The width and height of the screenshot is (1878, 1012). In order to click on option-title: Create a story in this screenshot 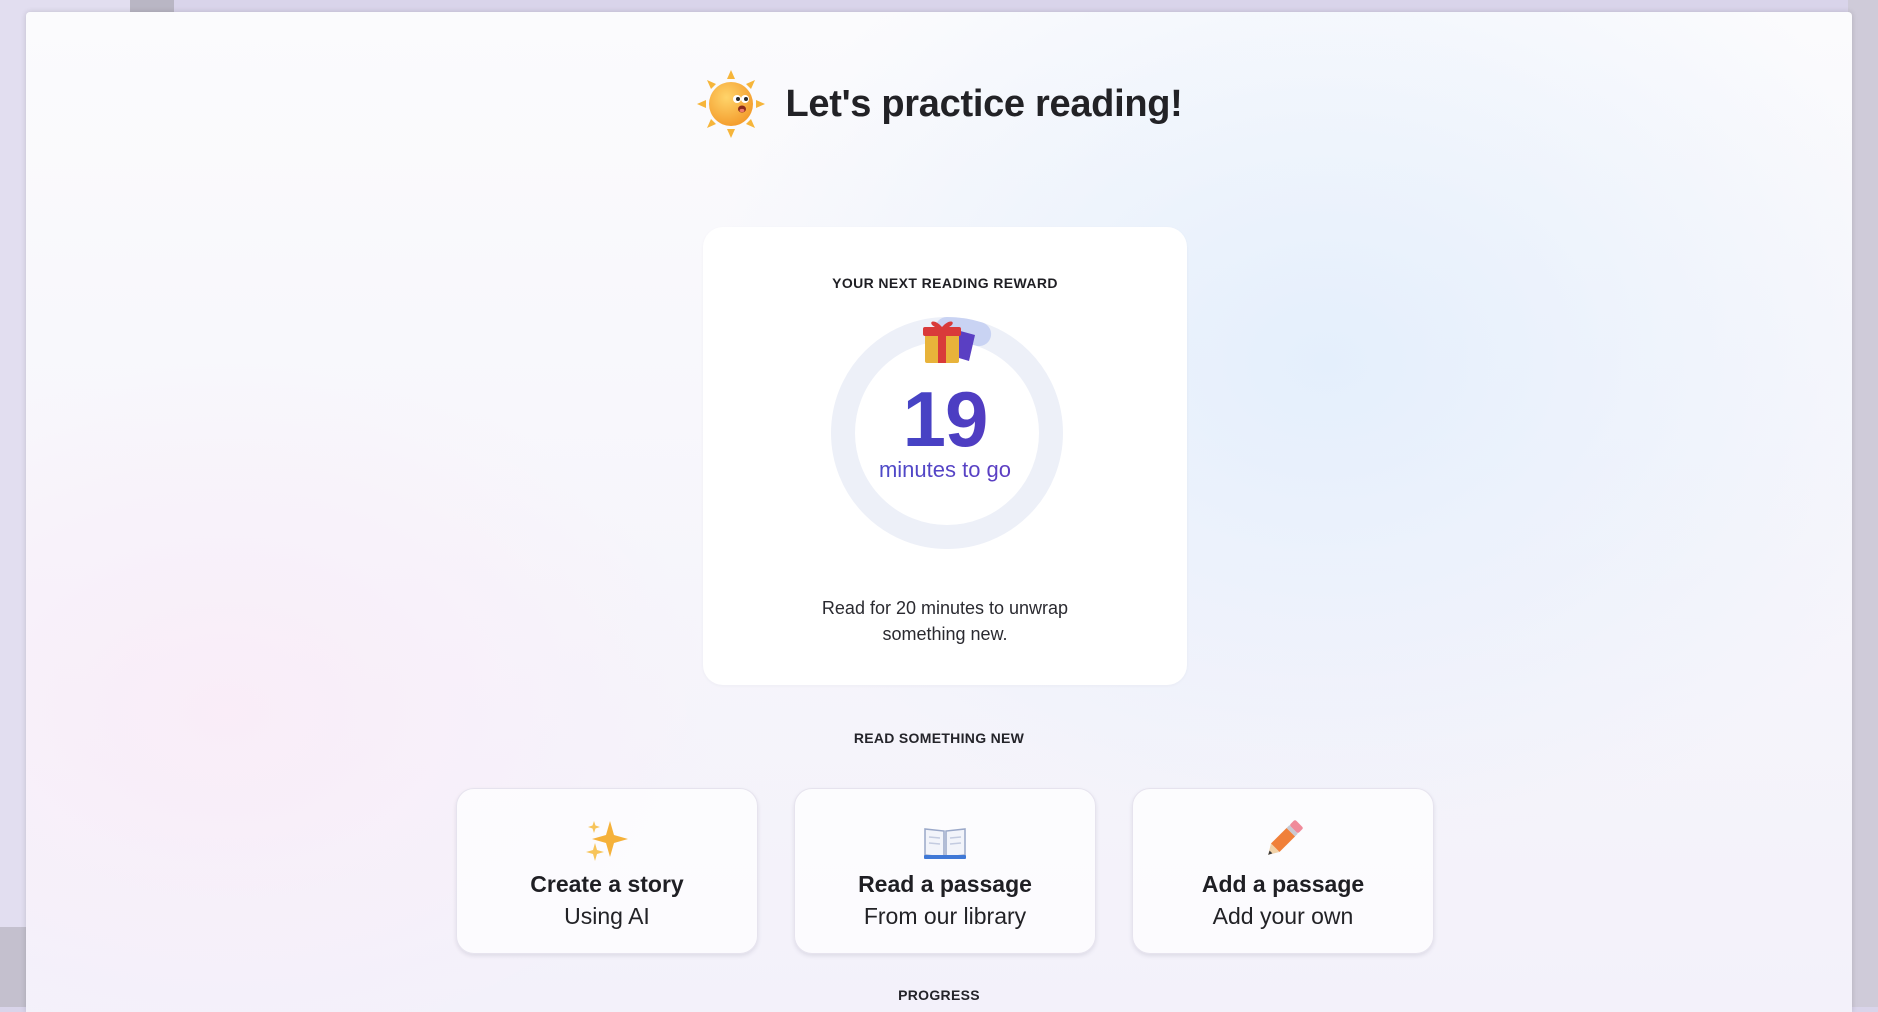, I will do `click(607, 884)`.